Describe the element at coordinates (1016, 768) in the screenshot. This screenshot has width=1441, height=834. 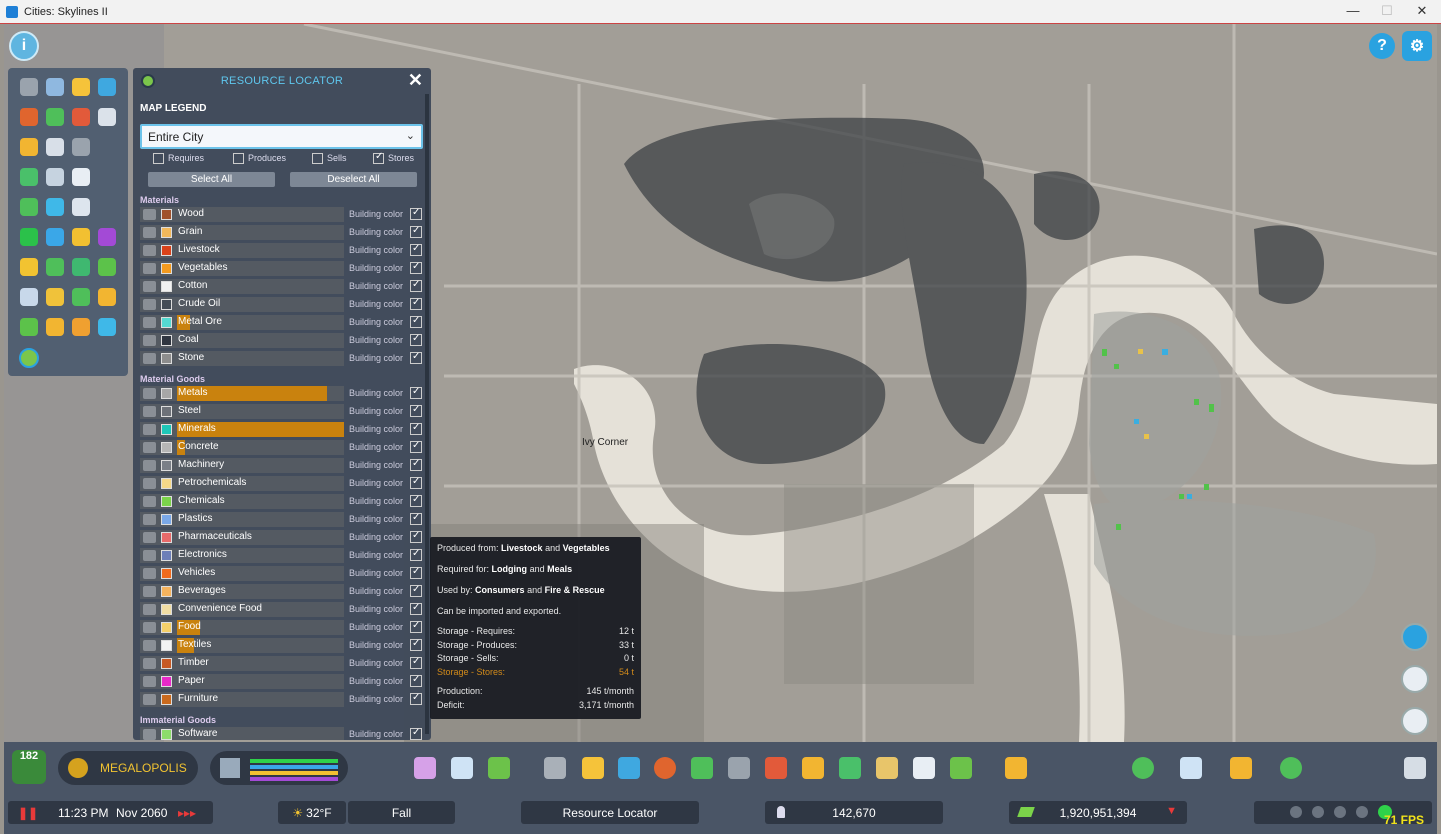
I see `bulldozer-icon` at that location.